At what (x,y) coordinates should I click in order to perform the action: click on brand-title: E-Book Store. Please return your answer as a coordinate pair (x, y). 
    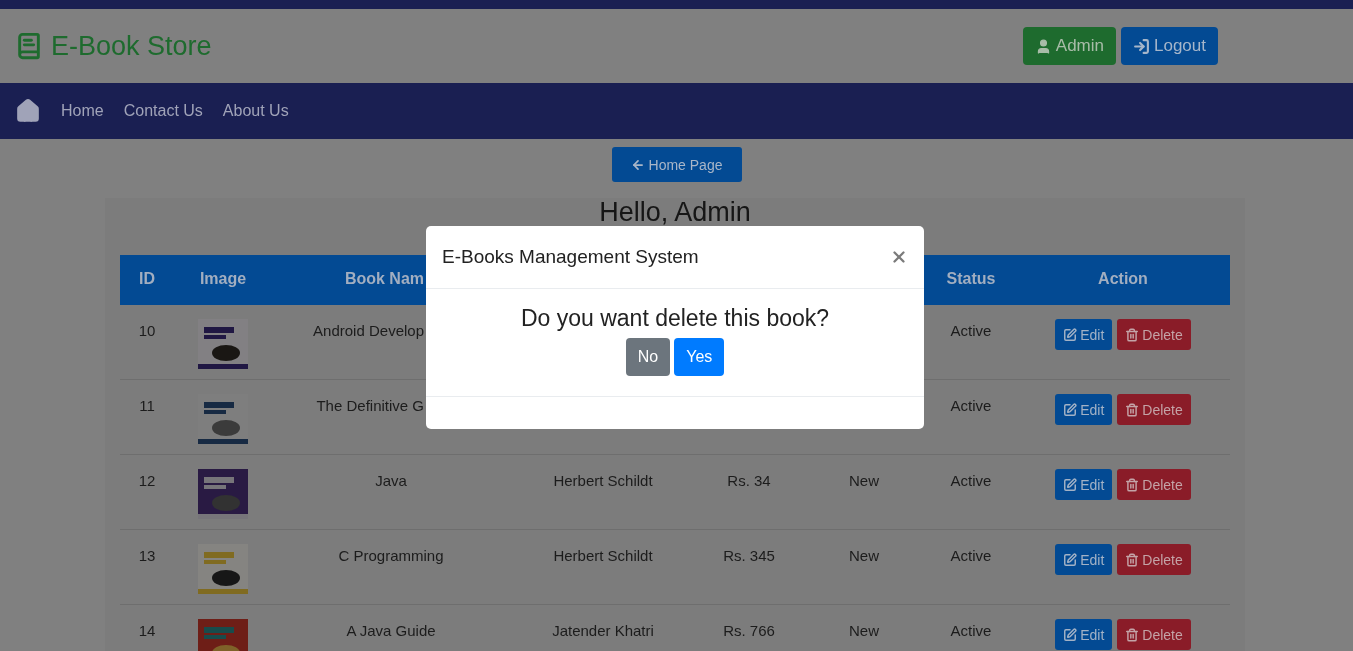
    Looking at the image, I should click on (131, 46).